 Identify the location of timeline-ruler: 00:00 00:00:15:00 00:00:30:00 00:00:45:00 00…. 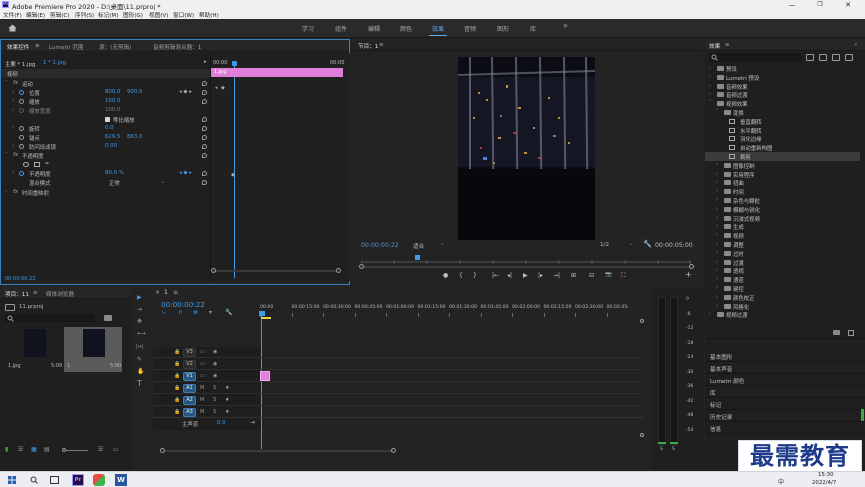
(449, 310).